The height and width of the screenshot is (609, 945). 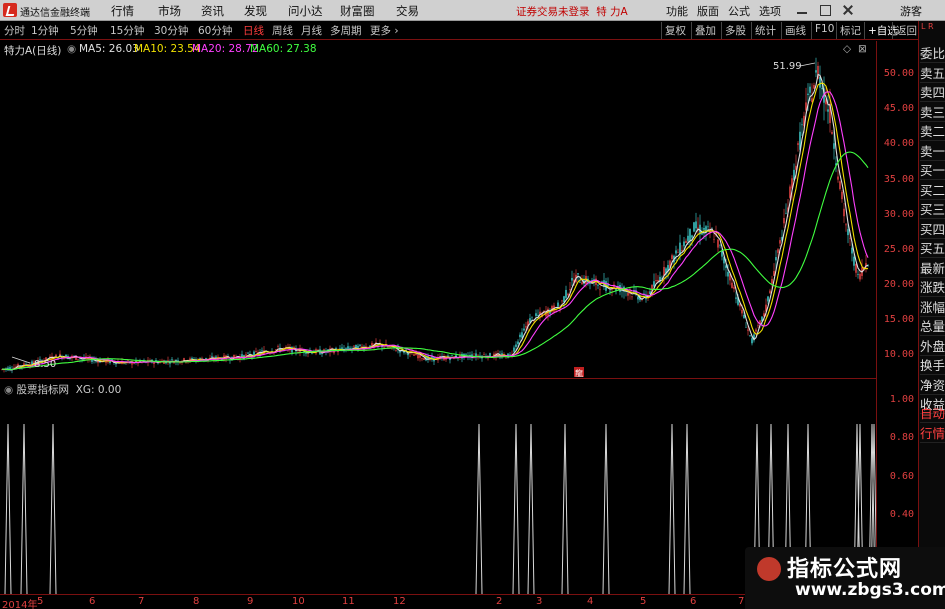 What do you see at coordinates (765, 30) in the screenshot?
I see `toolbar-stats: 统计` at bounding box center [765, 30].